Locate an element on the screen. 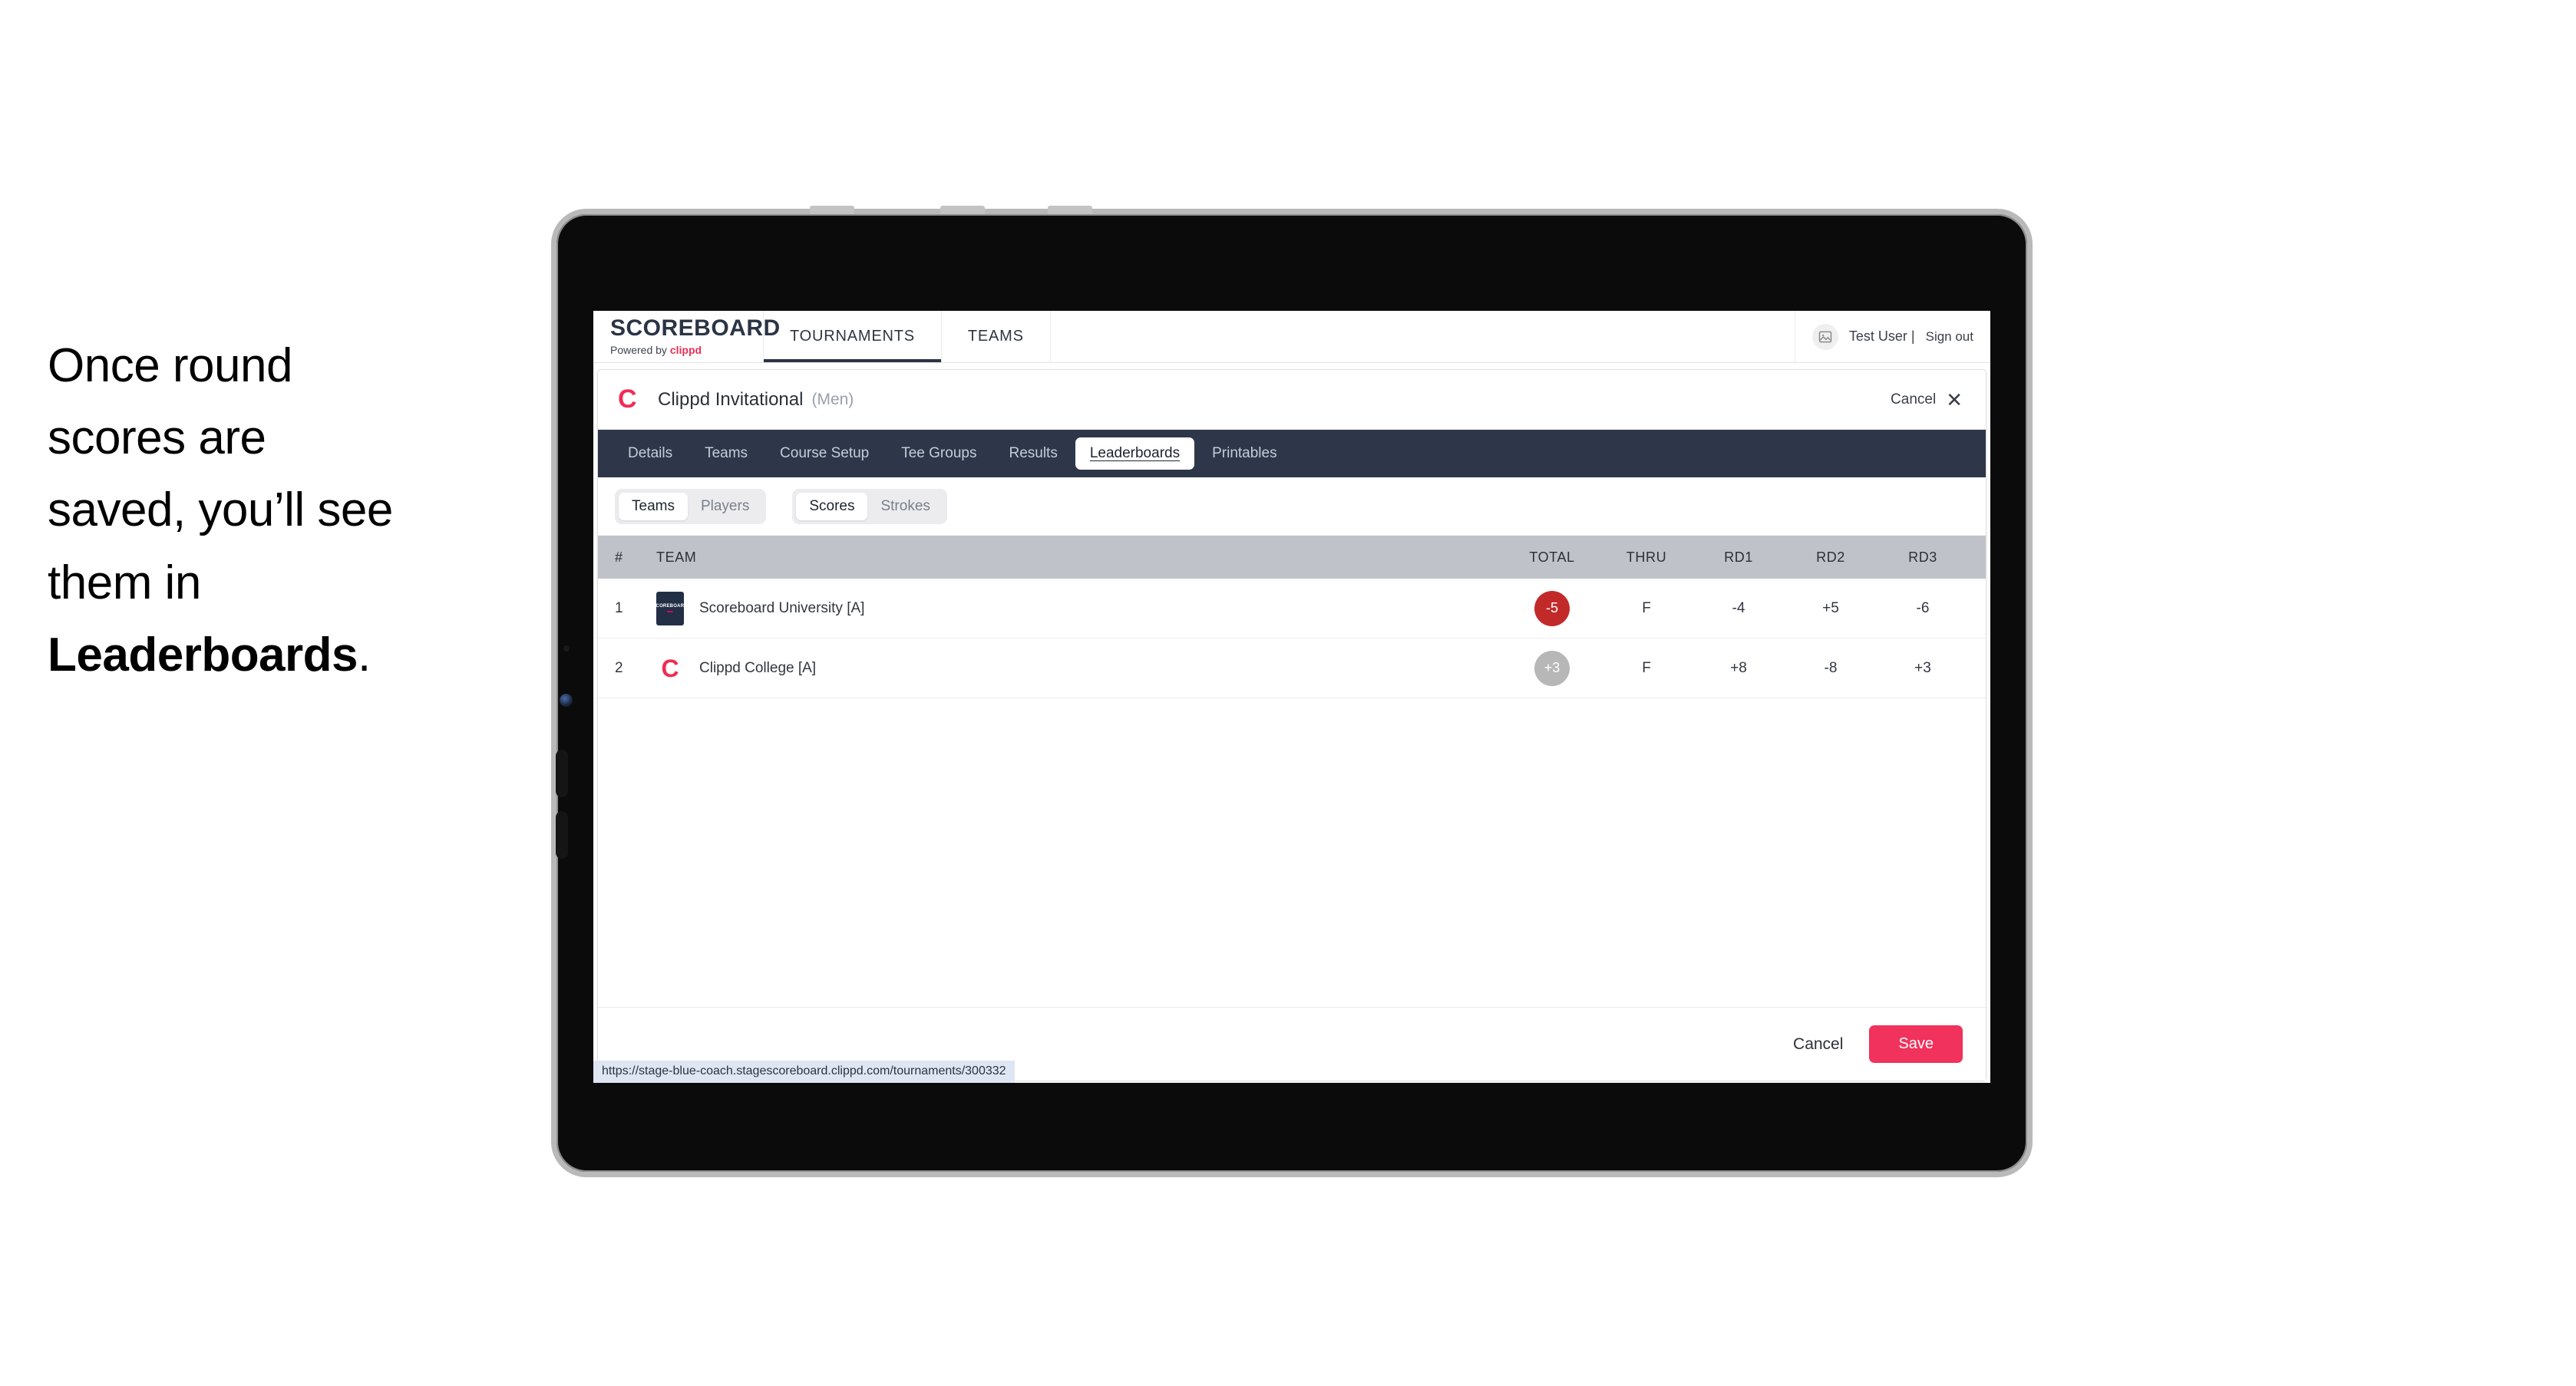  app-logo: SCOREBOARD Powered by clippd is located at coordinates (687, 336).